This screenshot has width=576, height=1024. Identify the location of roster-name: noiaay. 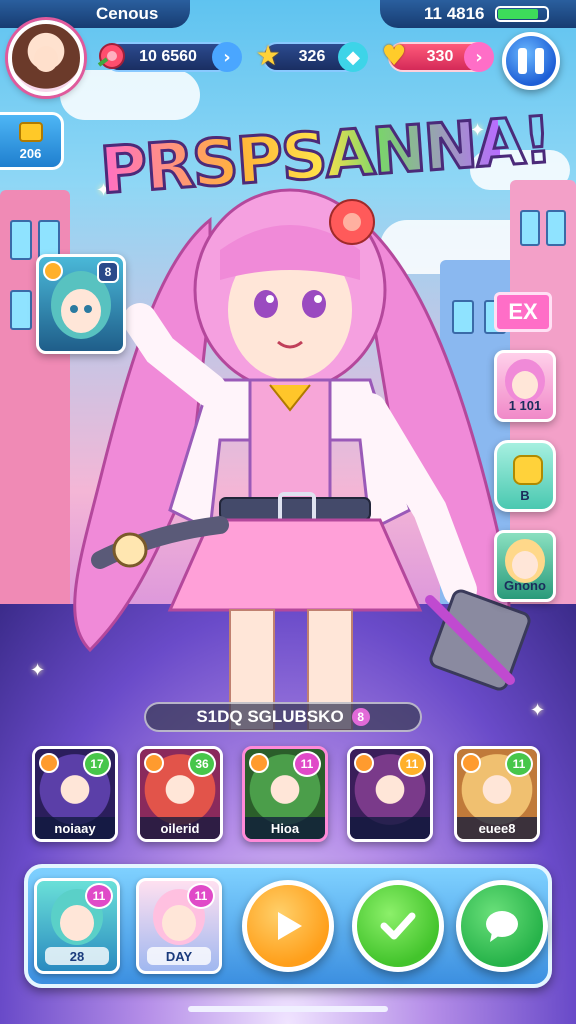
(75, 828).